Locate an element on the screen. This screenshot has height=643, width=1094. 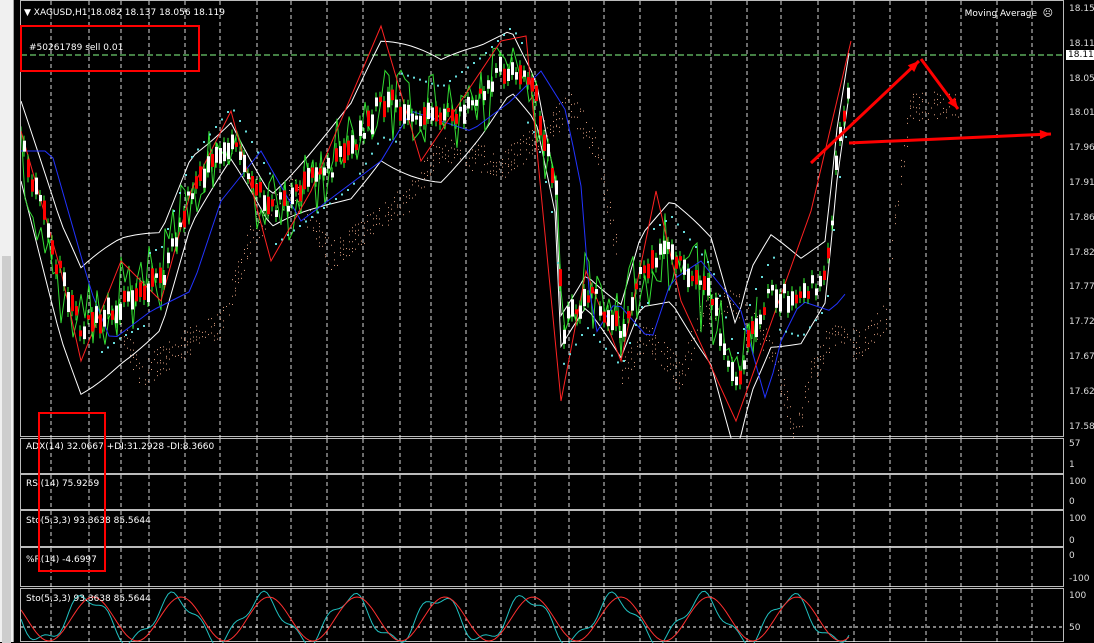
stochastic2-pane: Sto(5,3,3) 93.3638 85.5644 is located at coordinates (542, 615).